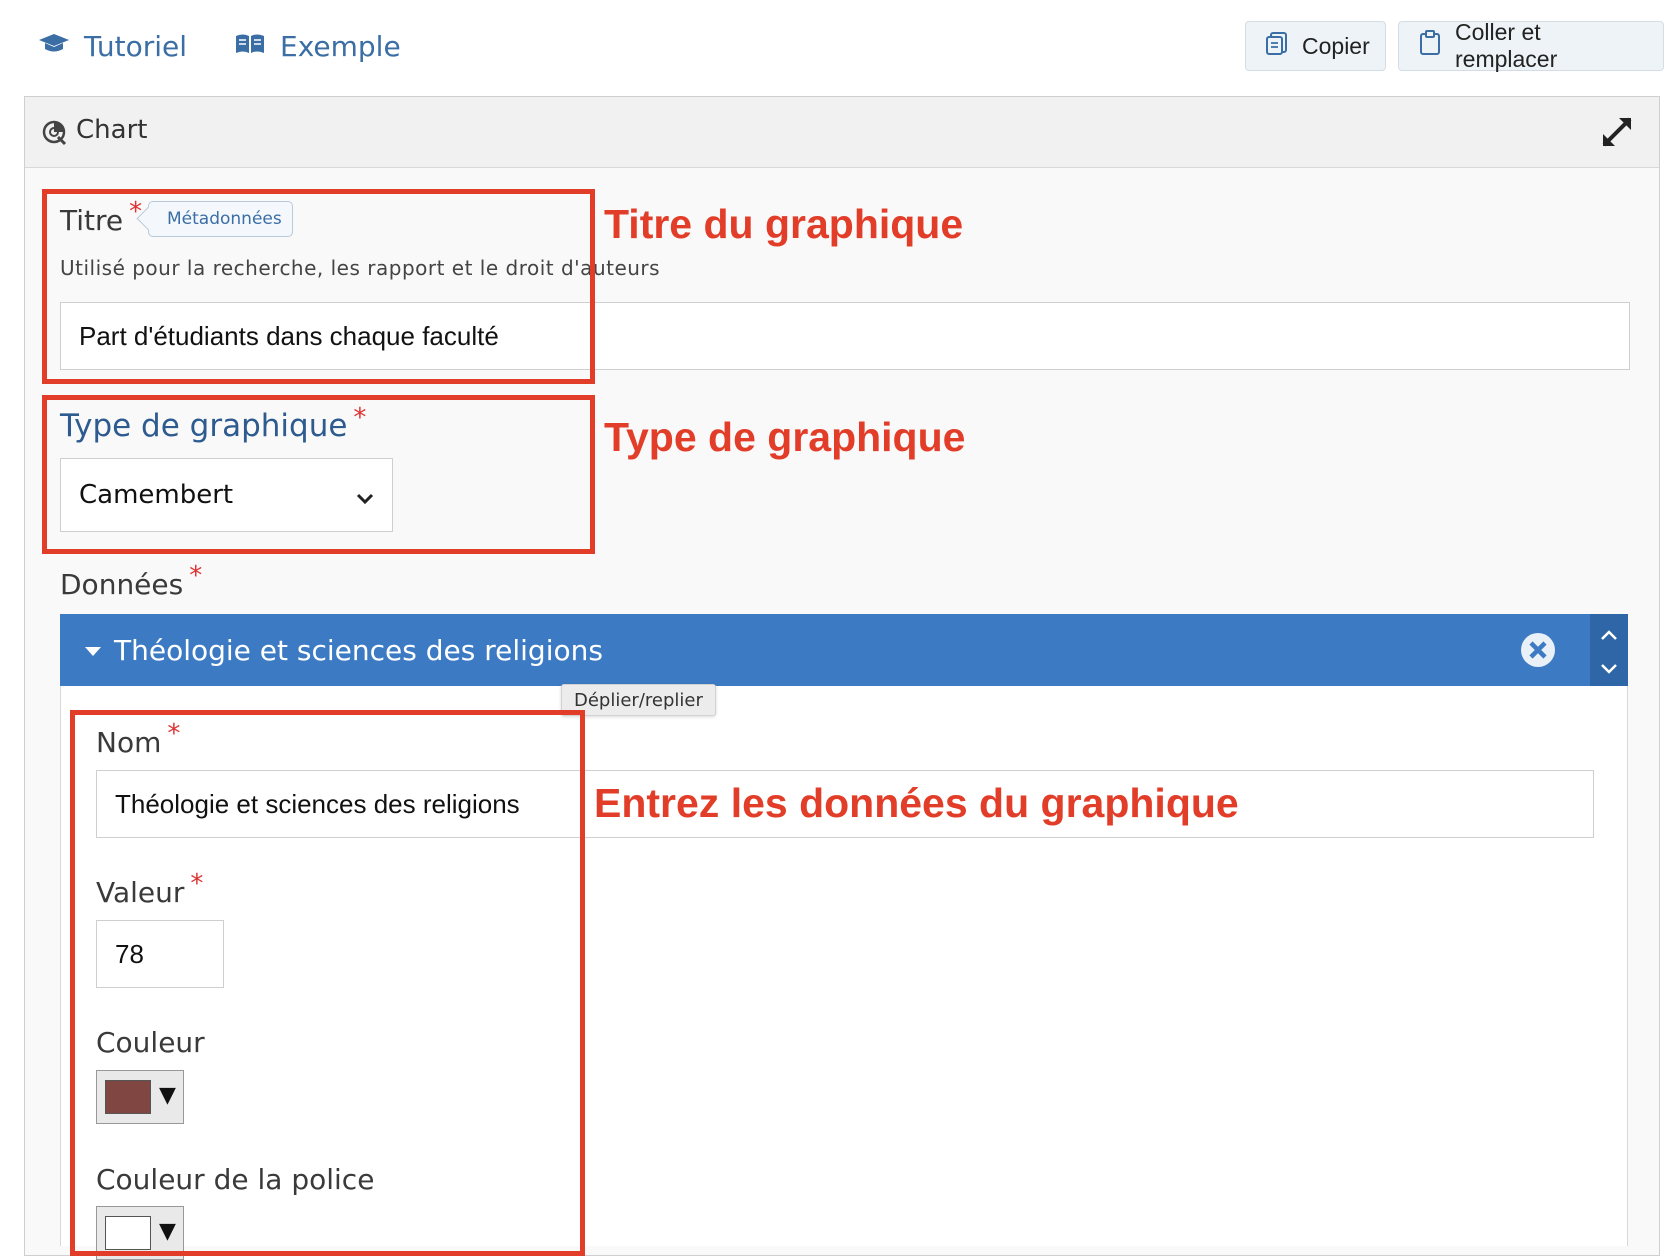  Describe the element at coordinates (1336, 45) in the screenshot. I see `copy-label: Copier` at that location.